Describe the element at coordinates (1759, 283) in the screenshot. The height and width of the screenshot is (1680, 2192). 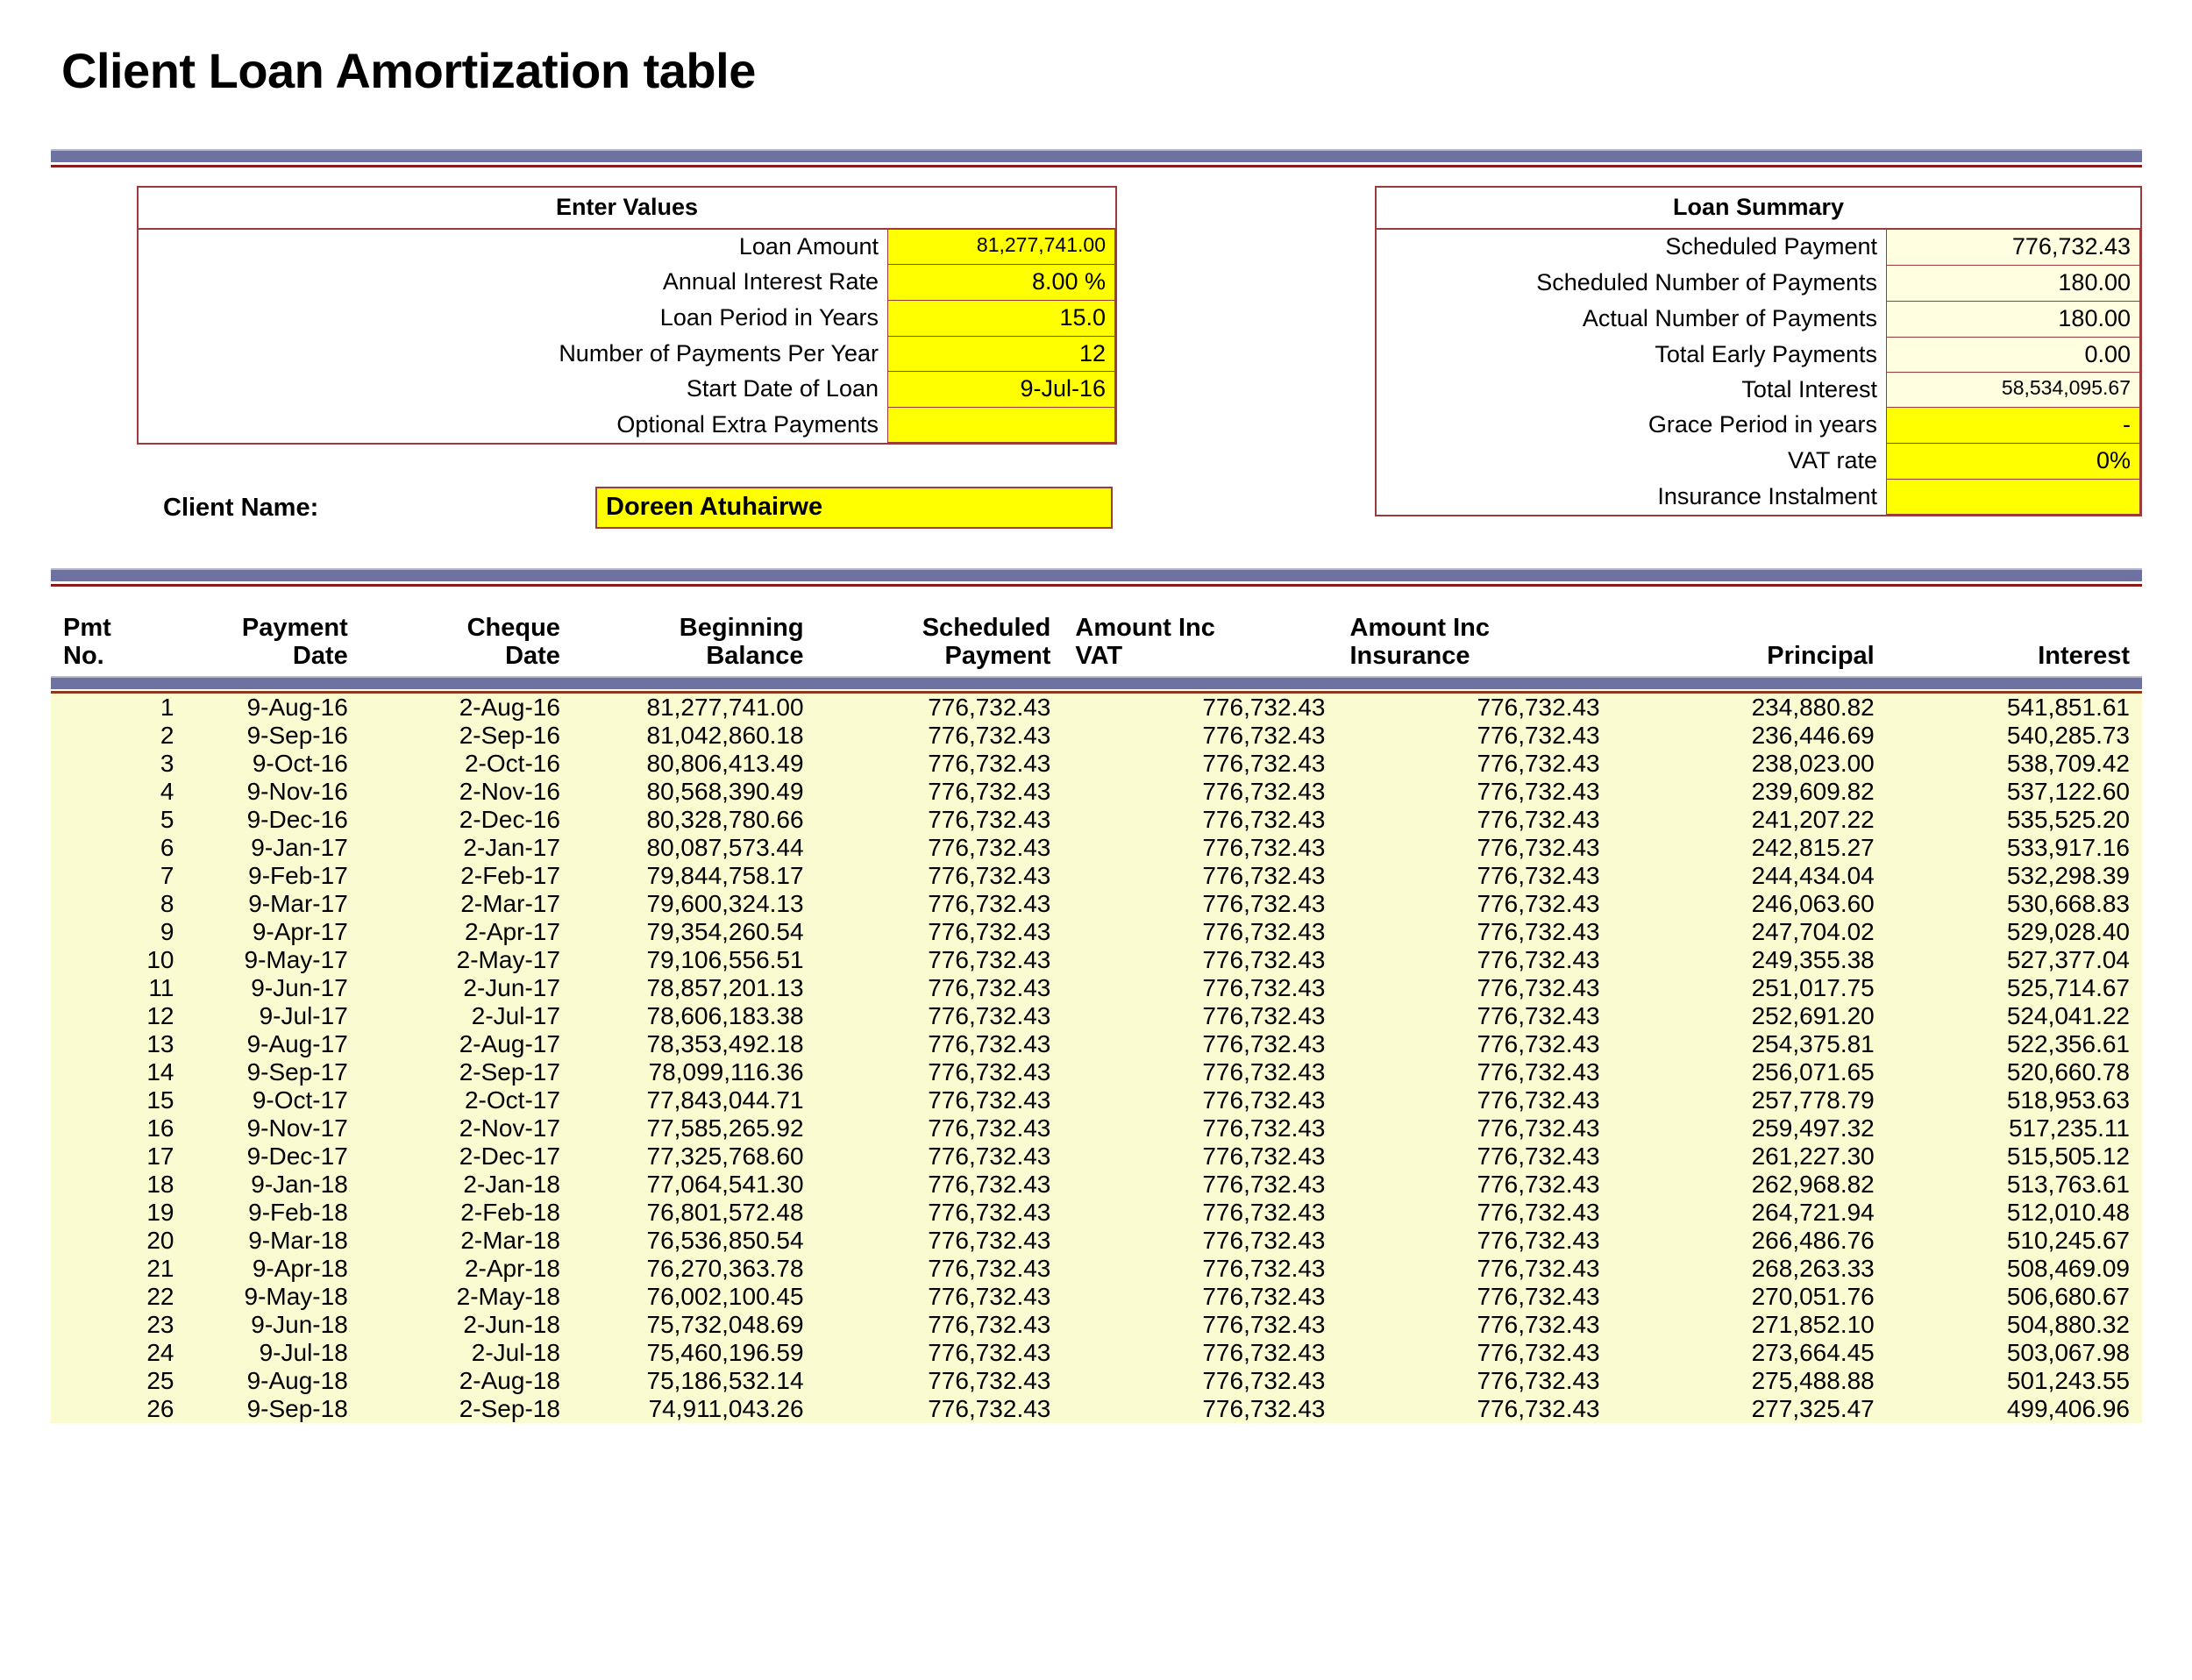
I see `panel-row: Scheduled Number of Payments 180.00` at that location.